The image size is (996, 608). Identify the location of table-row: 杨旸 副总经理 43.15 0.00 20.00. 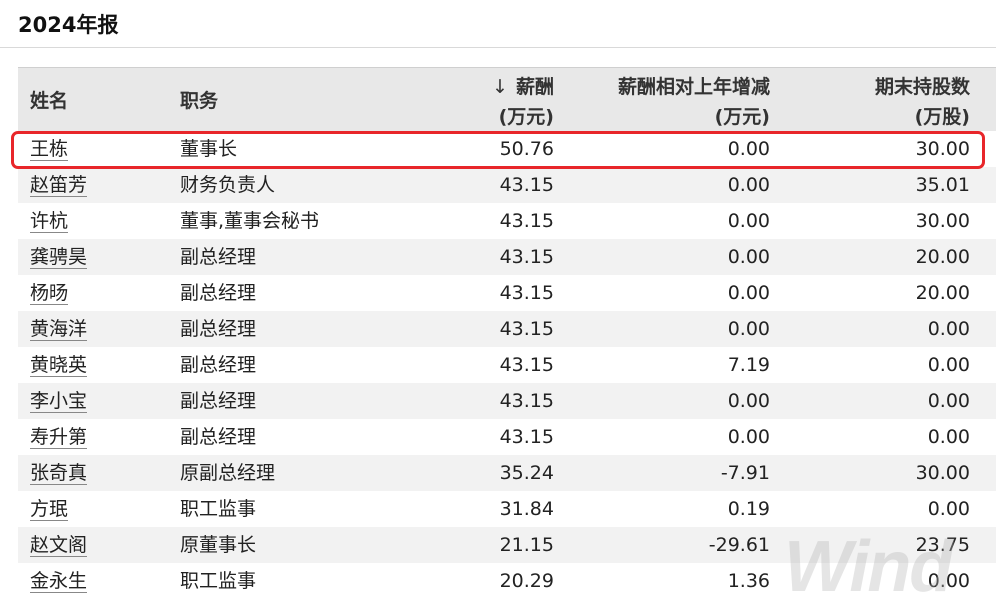
(507, 293).